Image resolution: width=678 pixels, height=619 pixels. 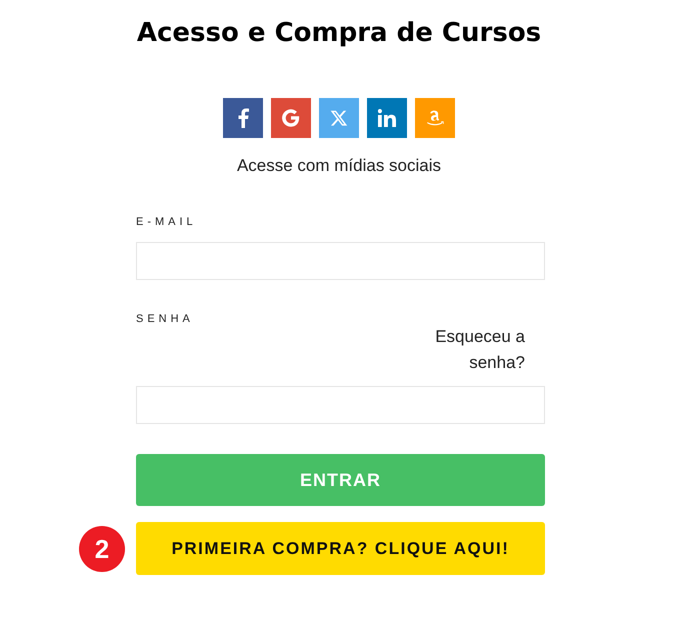 I want to click on first-purchase-button: PRIMEIRA COMPRA? CLIQUE AQUI!, so click(x=340, y=548).